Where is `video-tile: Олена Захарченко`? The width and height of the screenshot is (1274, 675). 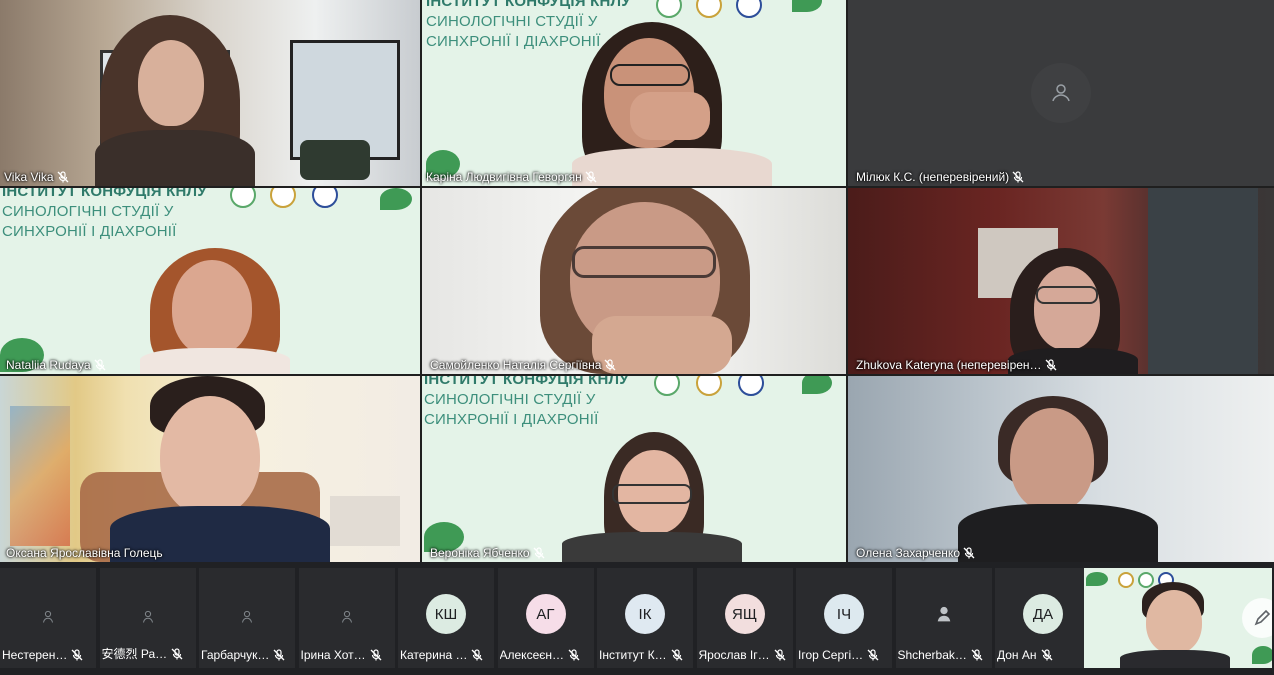 video-tile: Олена Захарченко is located at coordinates (1061, 469).